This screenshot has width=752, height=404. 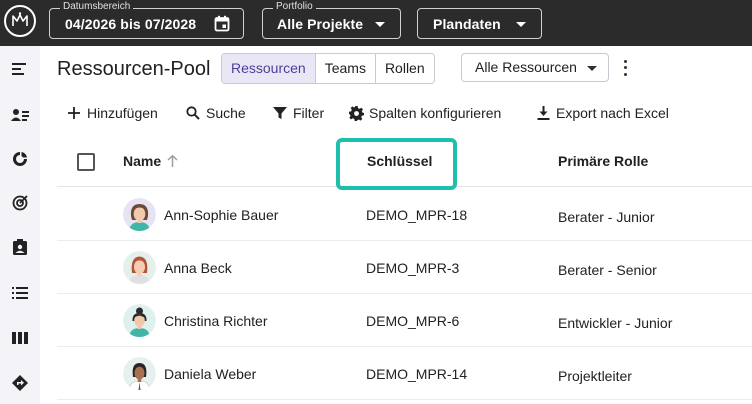 I want to click on plus-icon, so click(x=74, y=113).